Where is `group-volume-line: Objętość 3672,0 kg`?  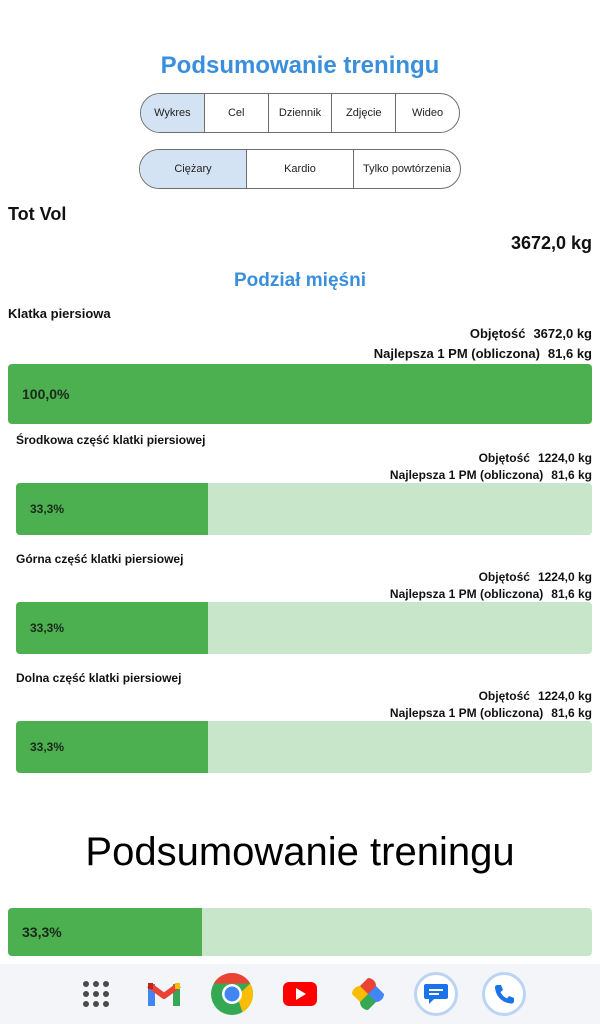
group-volume-line: Objętość 3672,0 kg is located at coordinates (531, 333).